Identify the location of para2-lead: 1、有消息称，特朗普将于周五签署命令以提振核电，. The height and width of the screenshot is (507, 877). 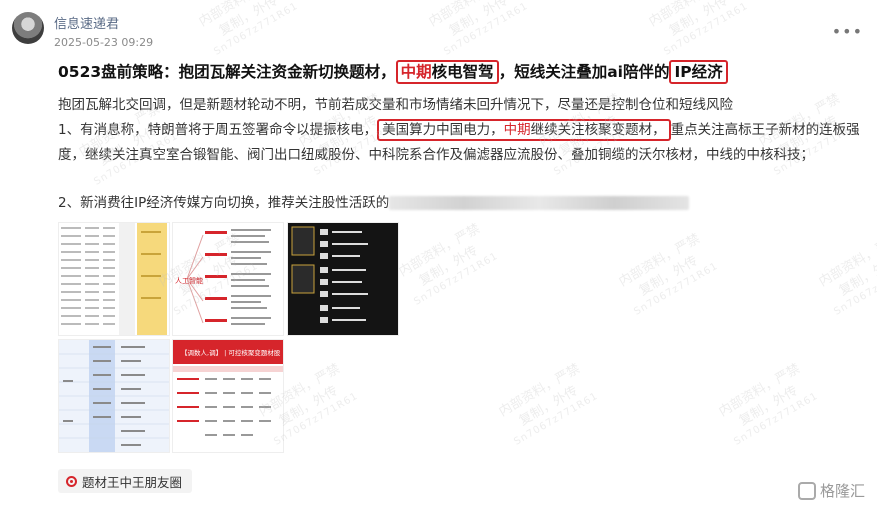
(218, 130).